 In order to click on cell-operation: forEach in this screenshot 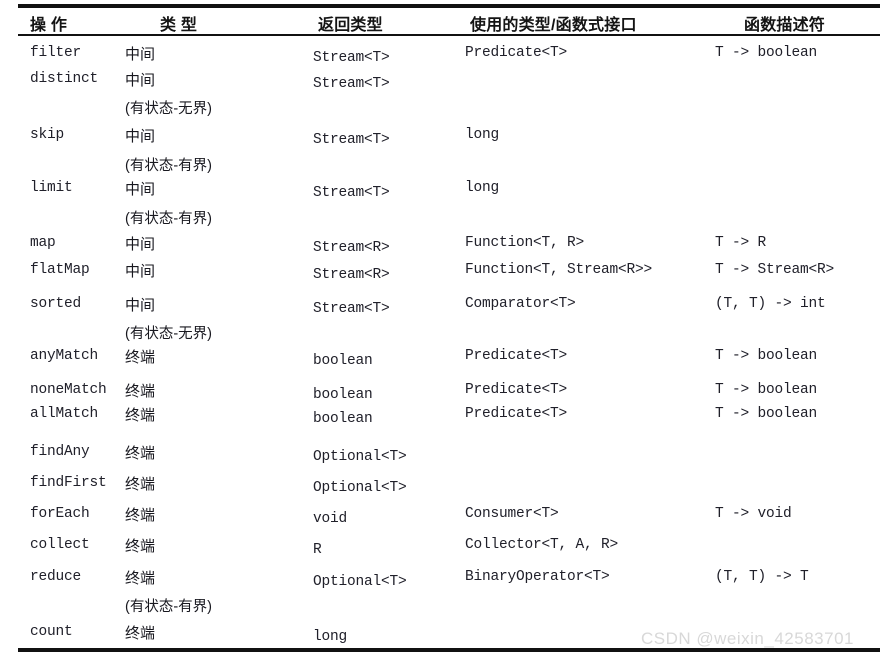, I will do `click(60, 514)`.